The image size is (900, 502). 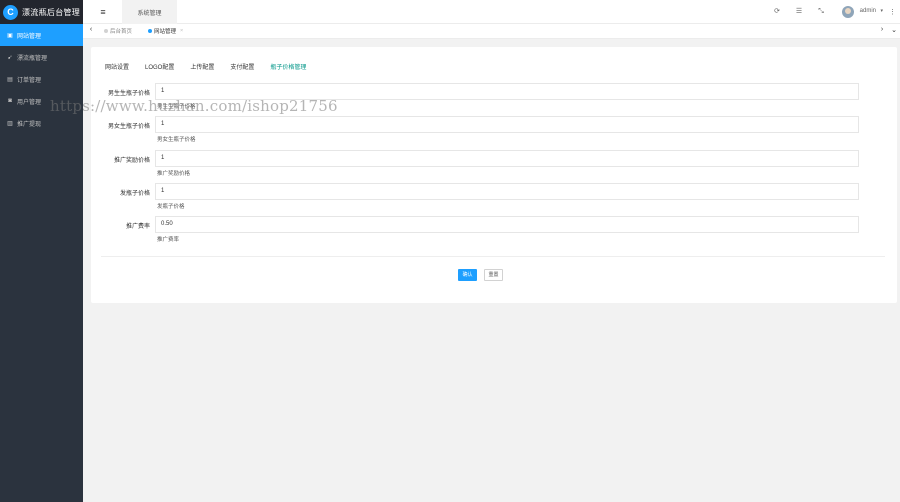 What do you see at coordinates (507, 224) in the screenshot?
I see `promo-rate-input: 0.50` at bounding box center [507, 224].